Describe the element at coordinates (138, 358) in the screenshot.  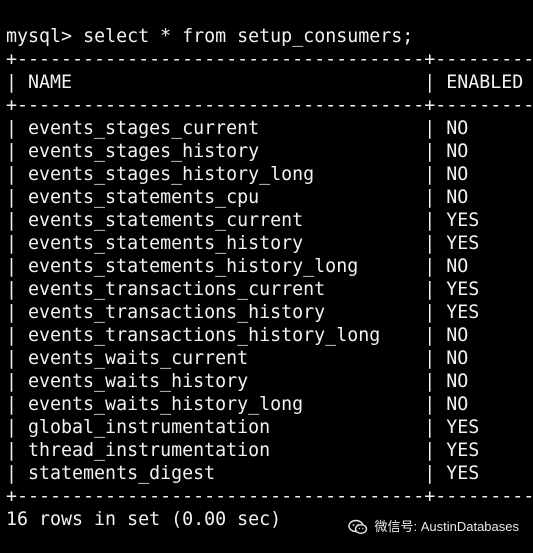
I see `cell-name: events_waits_current` at that location.